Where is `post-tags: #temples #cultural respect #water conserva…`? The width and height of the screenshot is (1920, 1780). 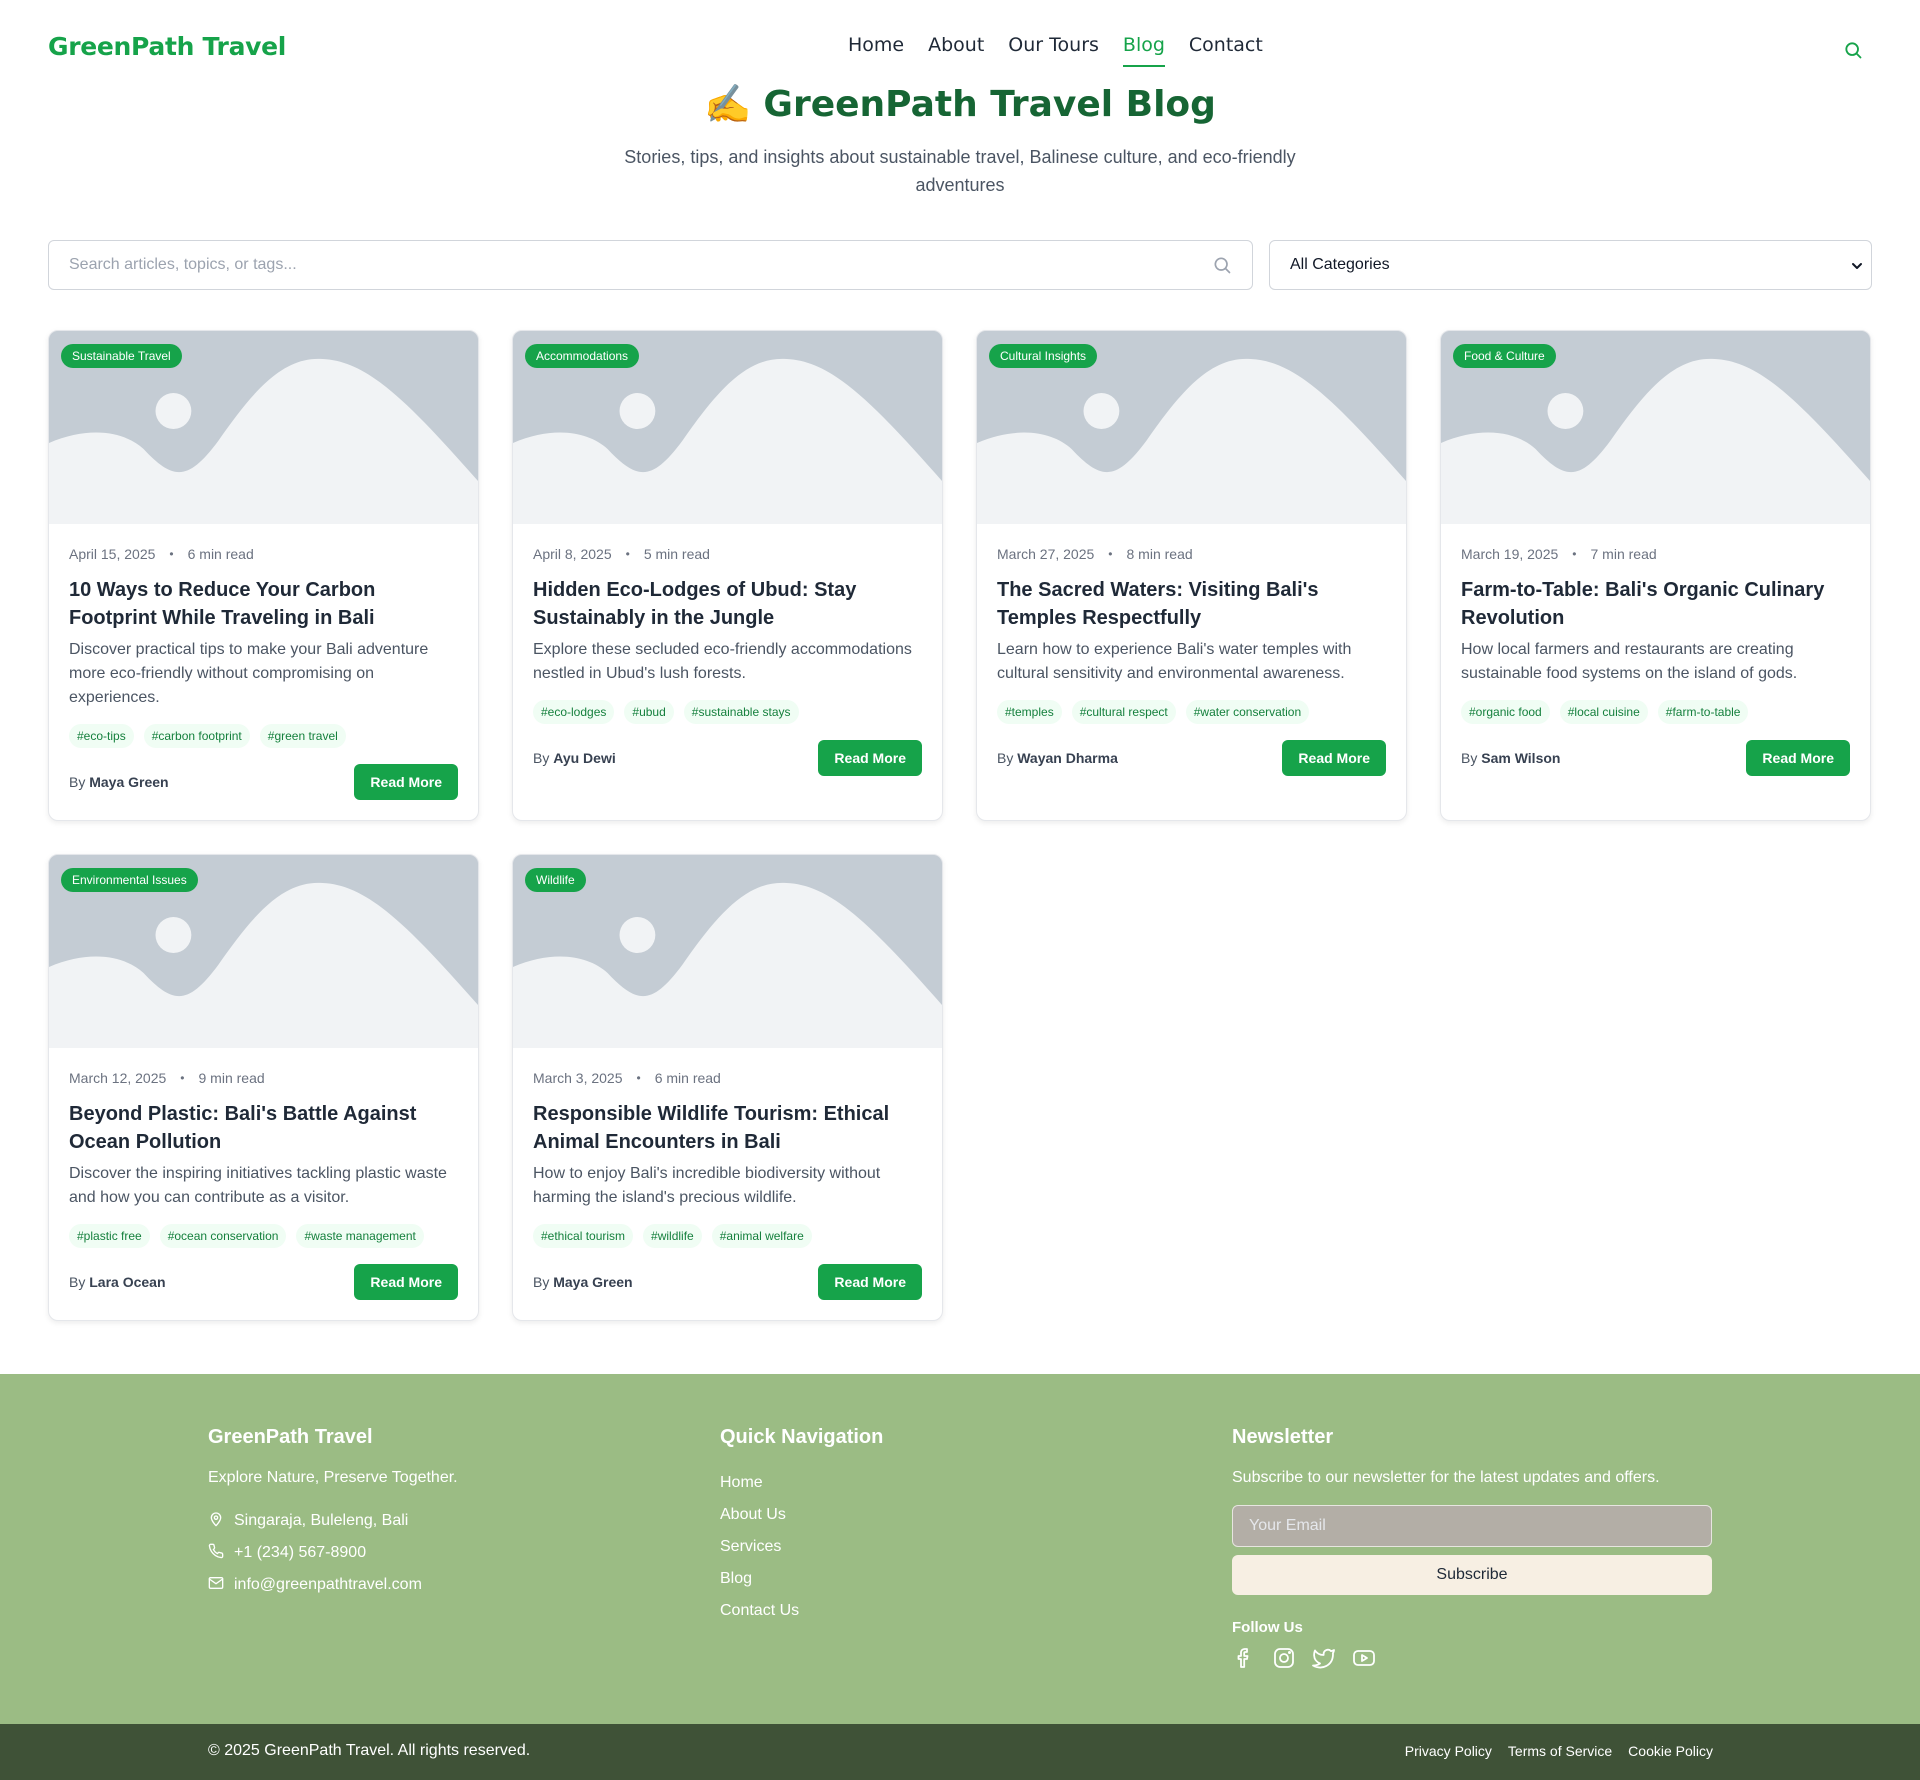 post-tags: #temples #cultural respect #water conserva… is located at coordinates (1191, 712).